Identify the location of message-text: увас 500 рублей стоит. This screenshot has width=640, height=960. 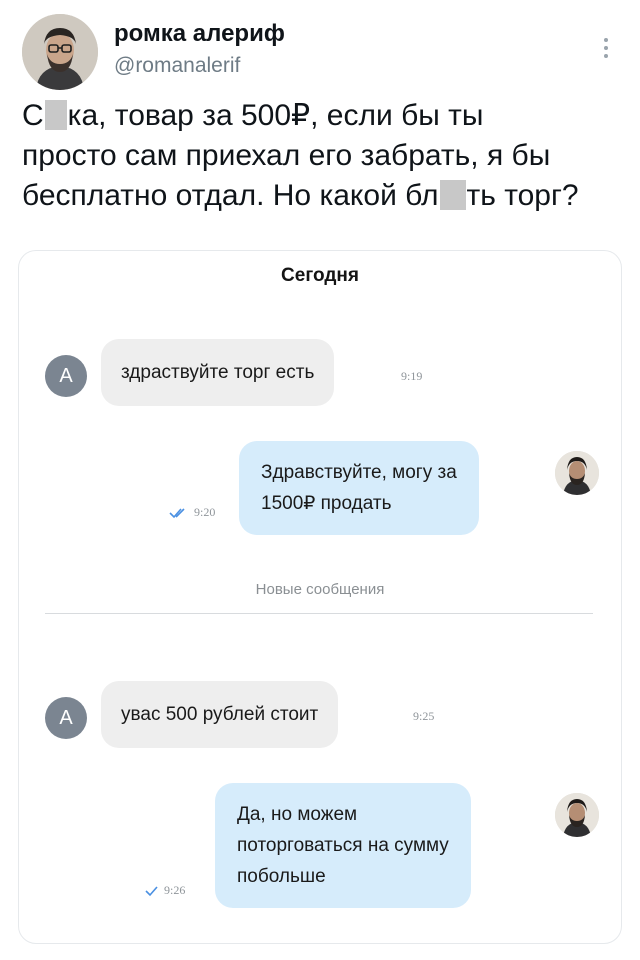
(220, 714).